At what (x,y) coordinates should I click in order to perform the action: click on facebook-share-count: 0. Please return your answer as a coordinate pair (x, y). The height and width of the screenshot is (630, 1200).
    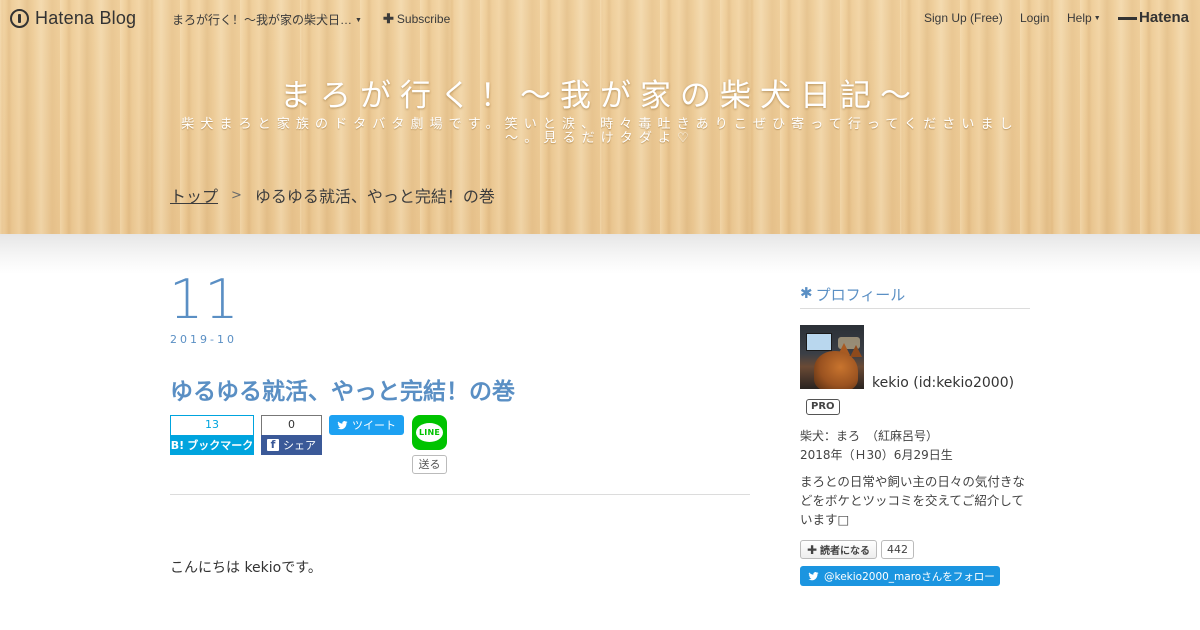
    Looking at the image, I should click on (291, 425).